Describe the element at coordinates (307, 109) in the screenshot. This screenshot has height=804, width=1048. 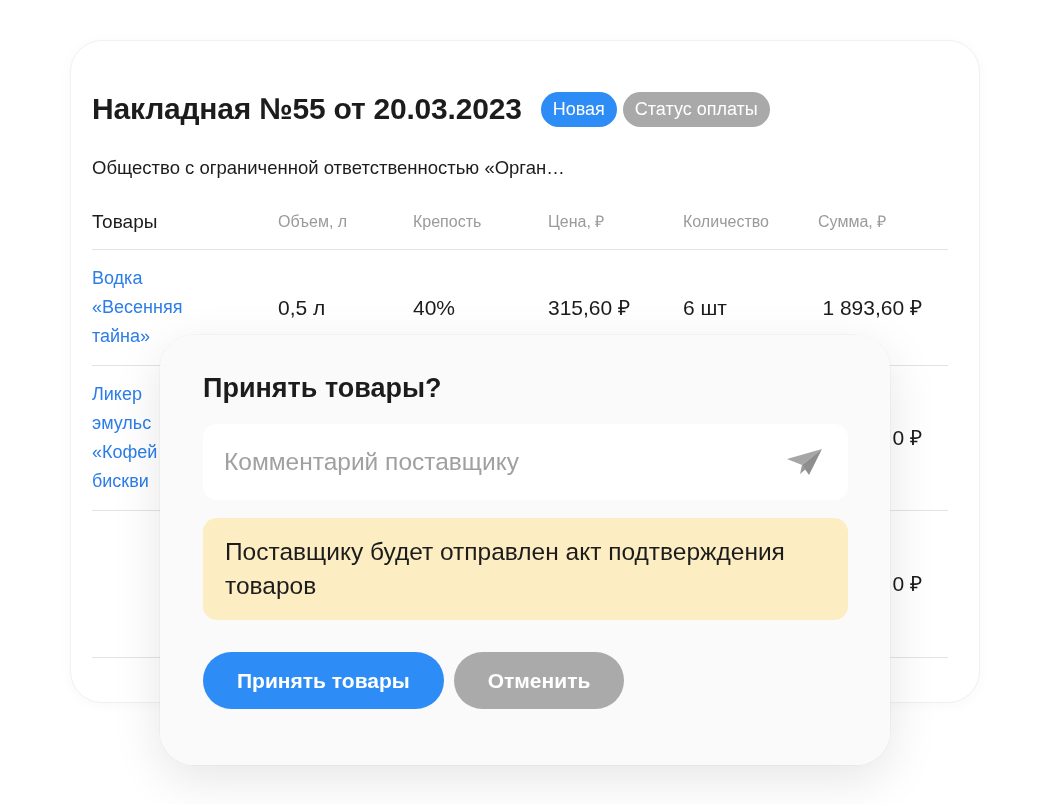
I see `invoice-title: Накладная №55 от 20.03.2023` at that location.